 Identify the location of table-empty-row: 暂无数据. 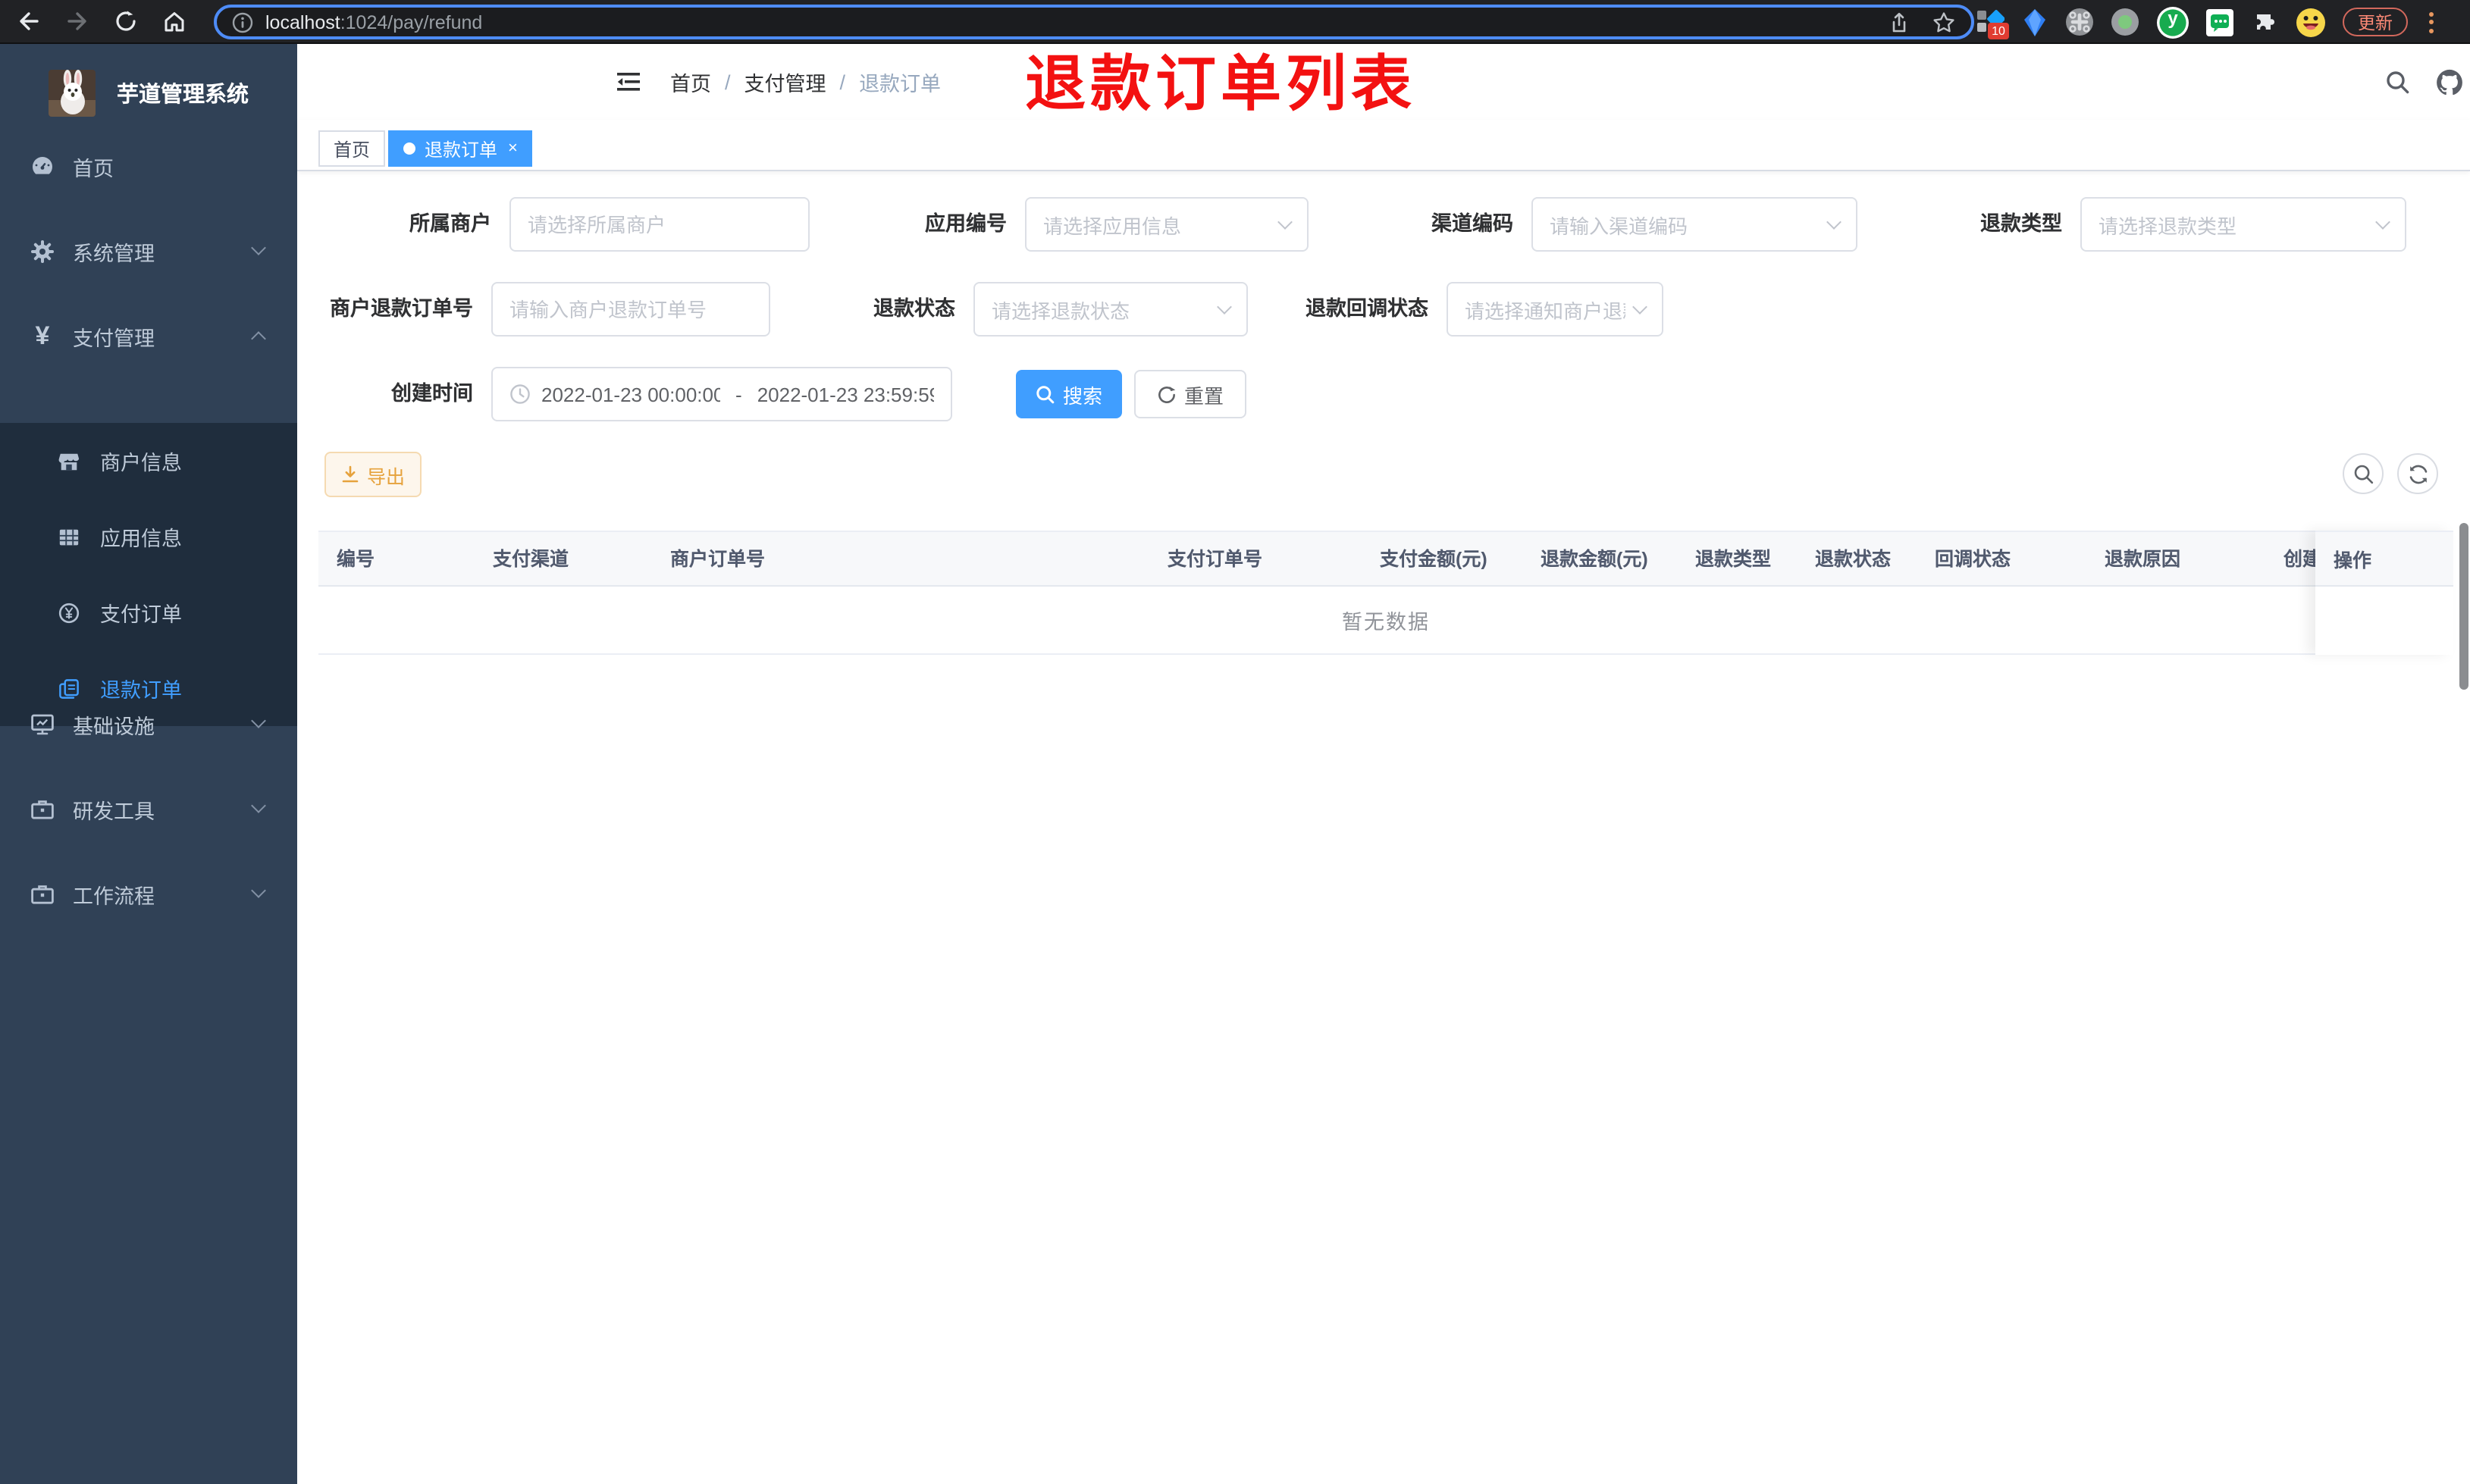
(1385, 621).